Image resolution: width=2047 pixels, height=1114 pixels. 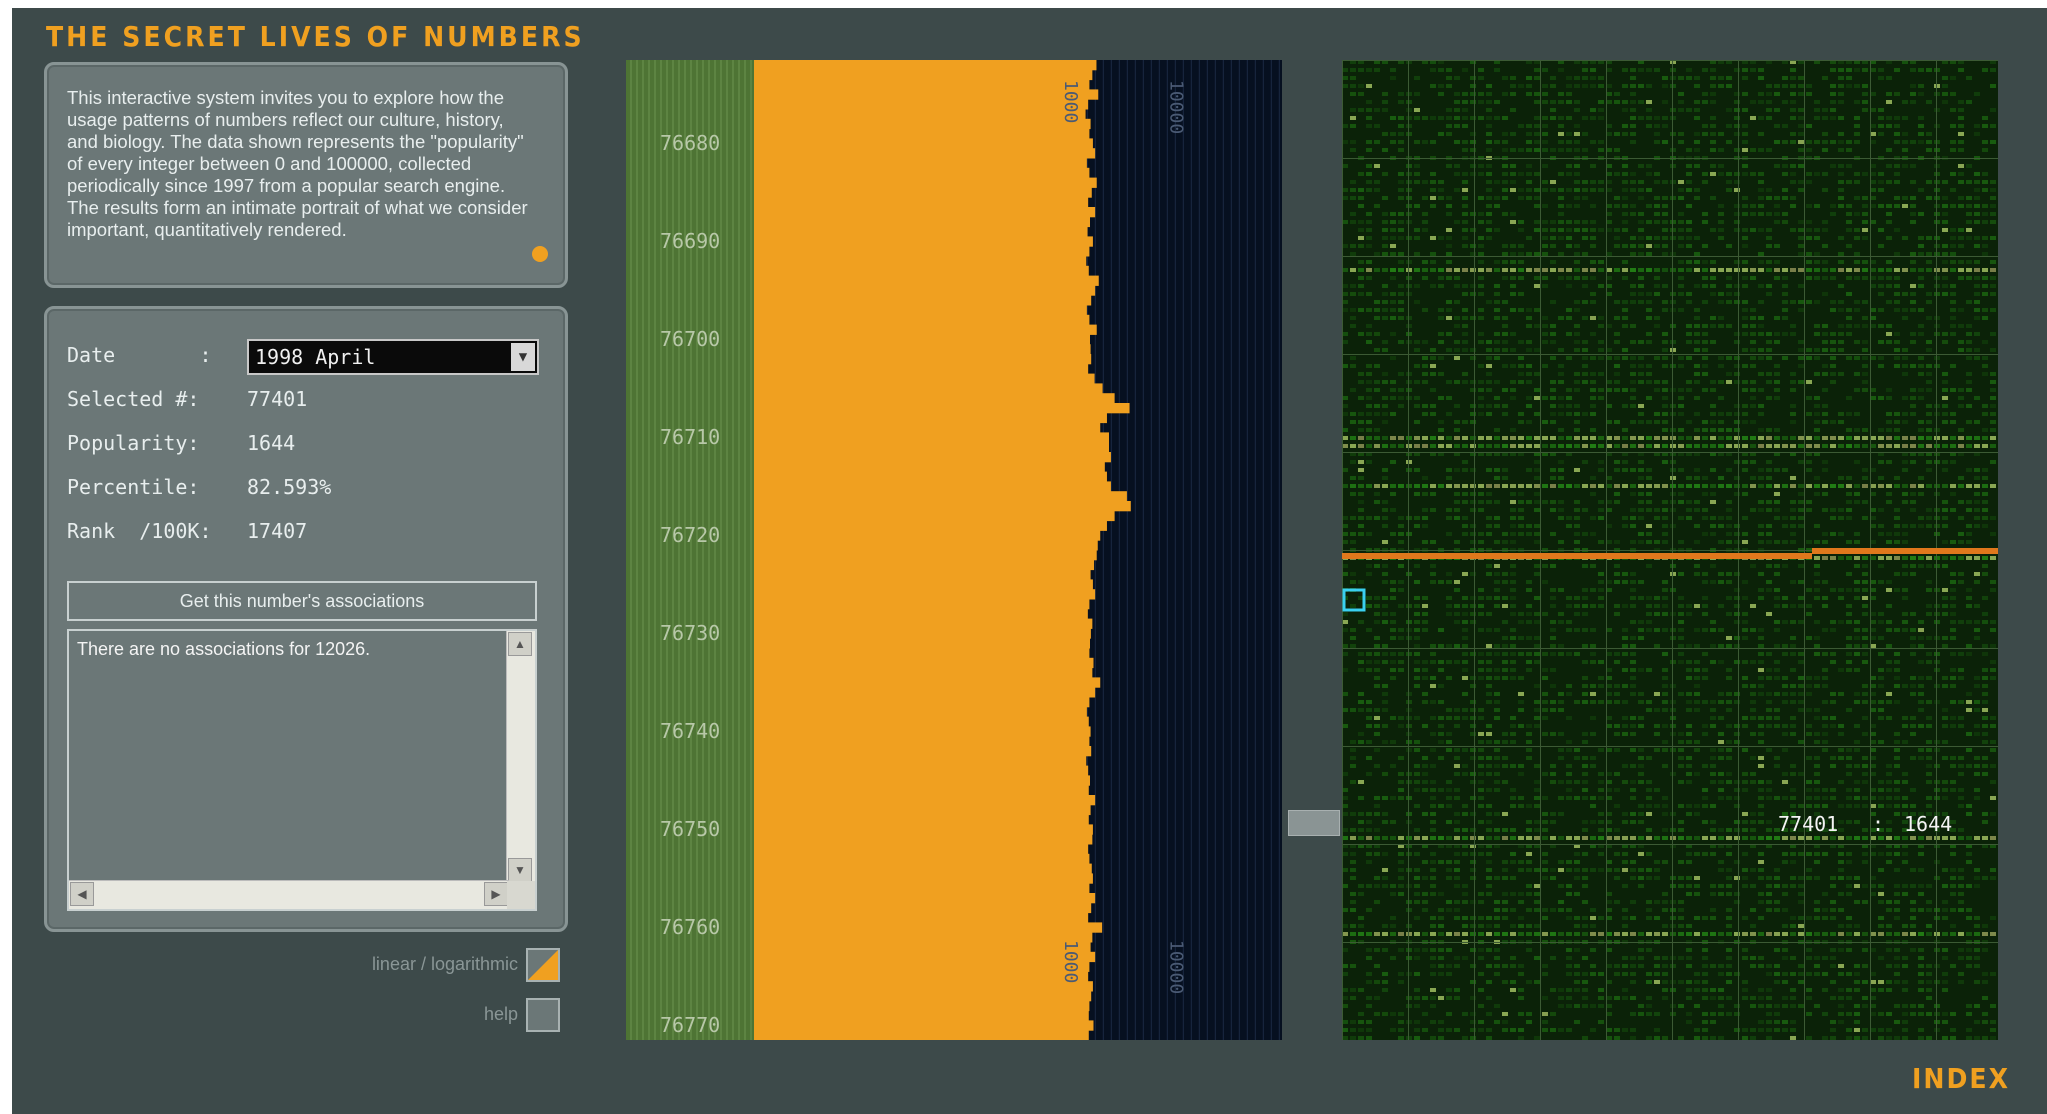 What do you see at coordinates (289, 894) in the screenshot?
I see `horizontal-scrollbar: ◀ ▶` at bounding box center [289, 894].